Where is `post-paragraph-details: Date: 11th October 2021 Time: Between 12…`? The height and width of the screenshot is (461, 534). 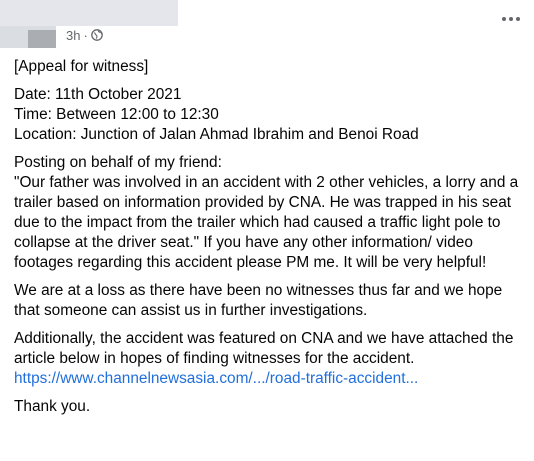
post-paragraph-details: Date: 11th October 2021 Time: Between 12… is located at coordinates (270, 115).